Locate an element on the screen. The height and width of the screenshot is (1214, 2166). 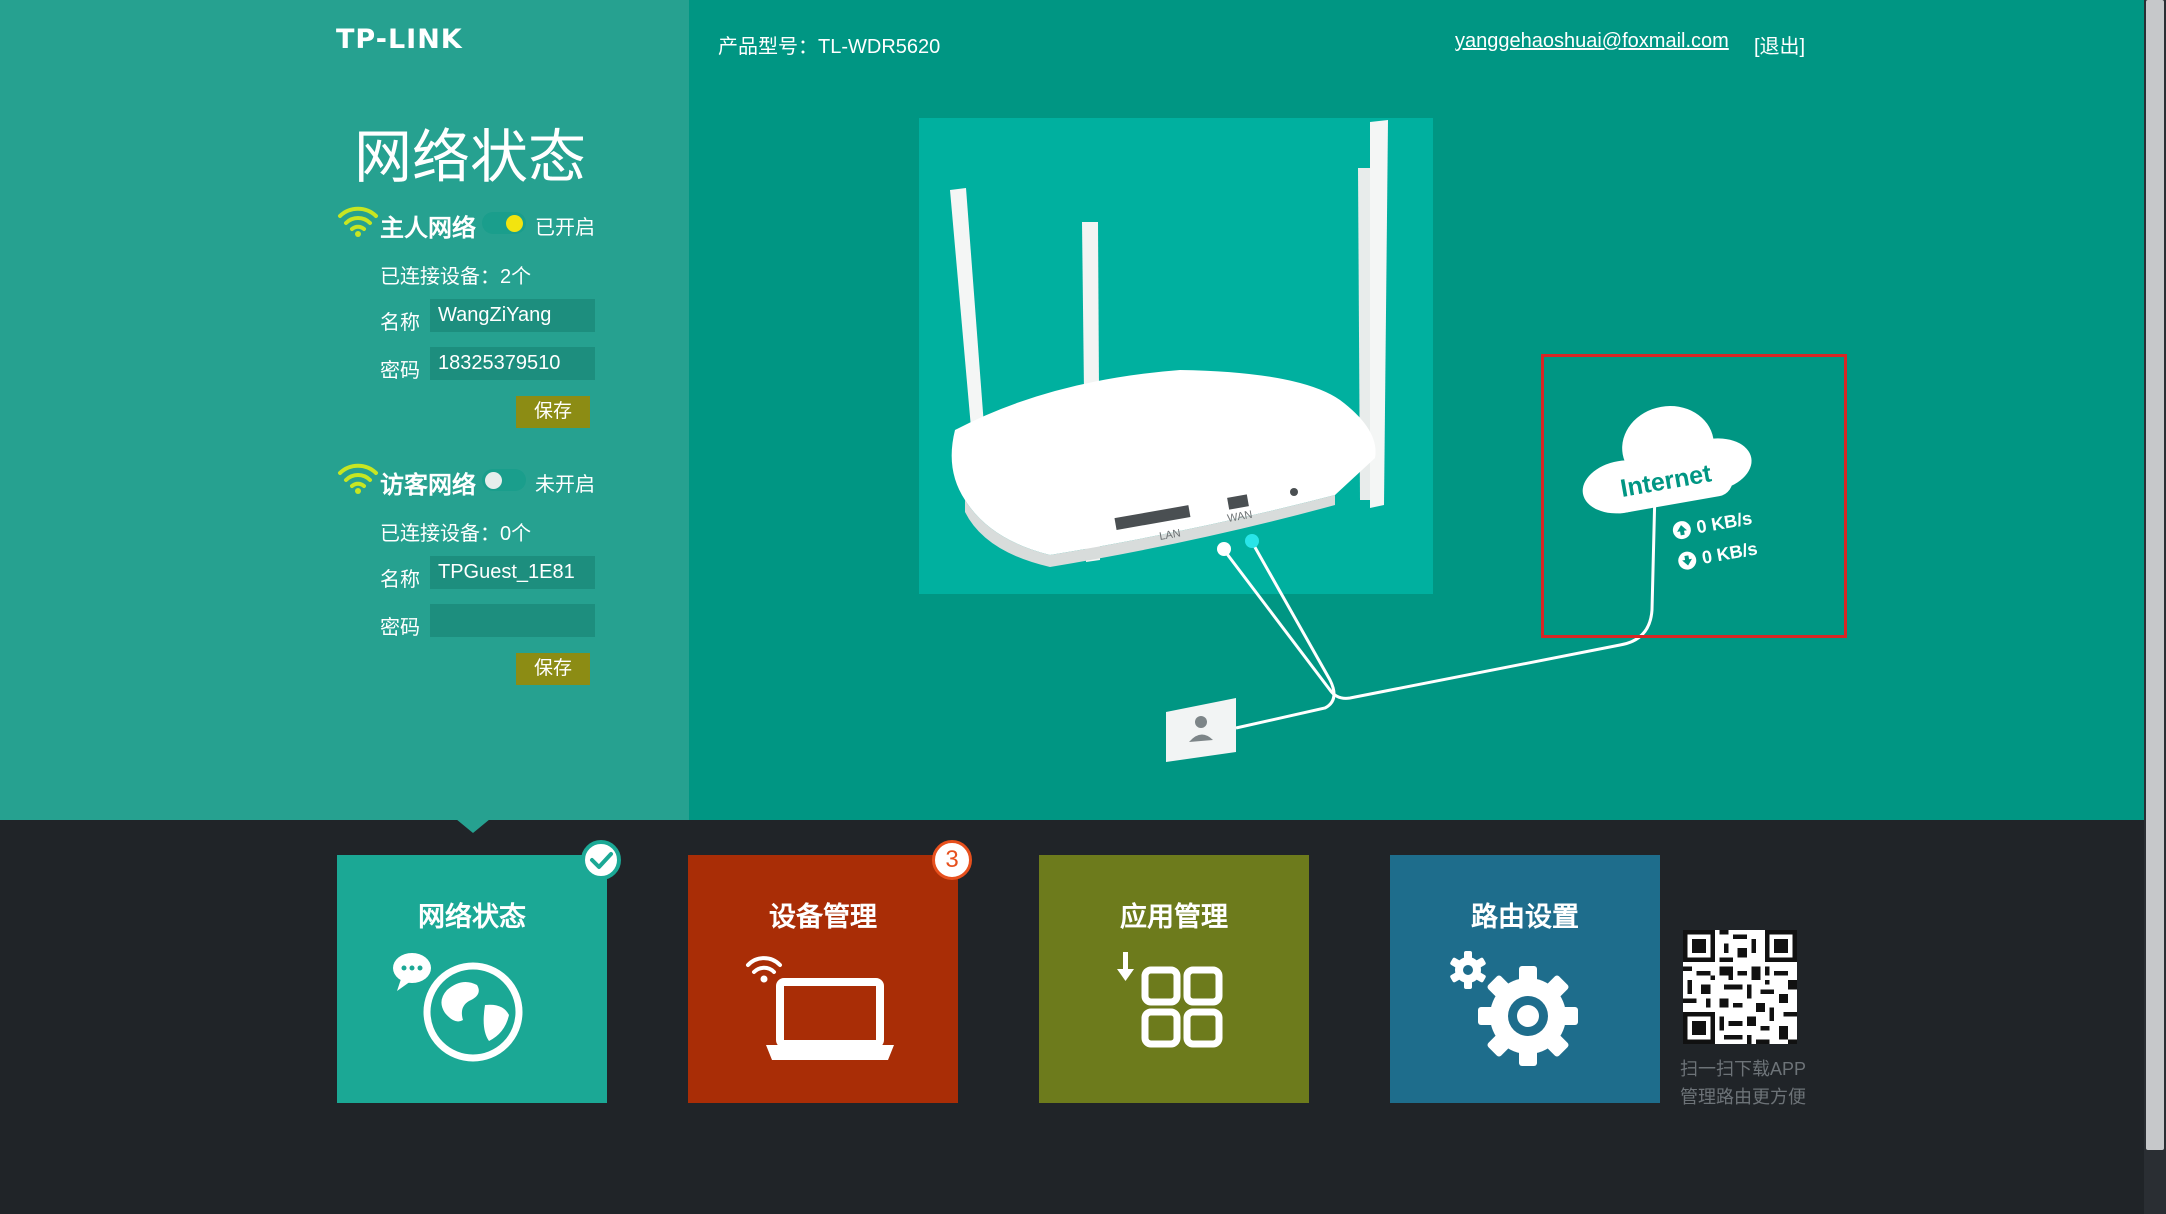
tile-device-management: 设备管理 is located at coordinates (823, 979).